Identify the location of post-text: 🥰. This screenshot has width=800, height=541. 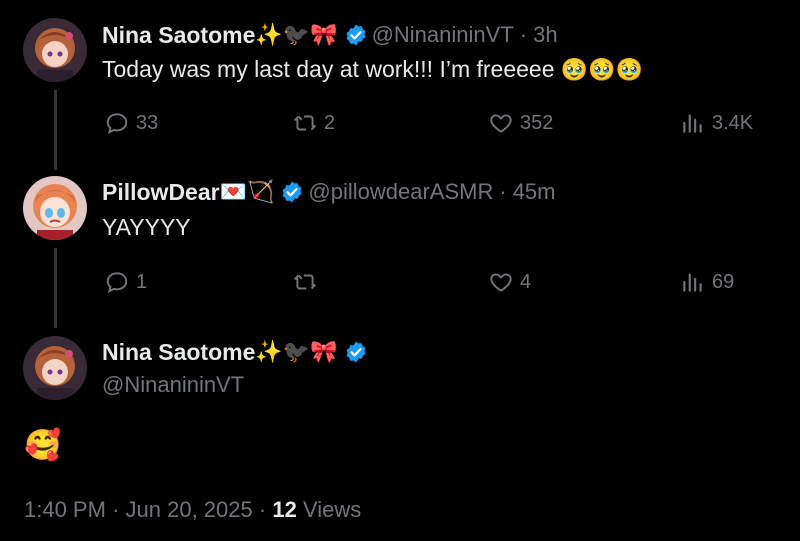
(42, 445).